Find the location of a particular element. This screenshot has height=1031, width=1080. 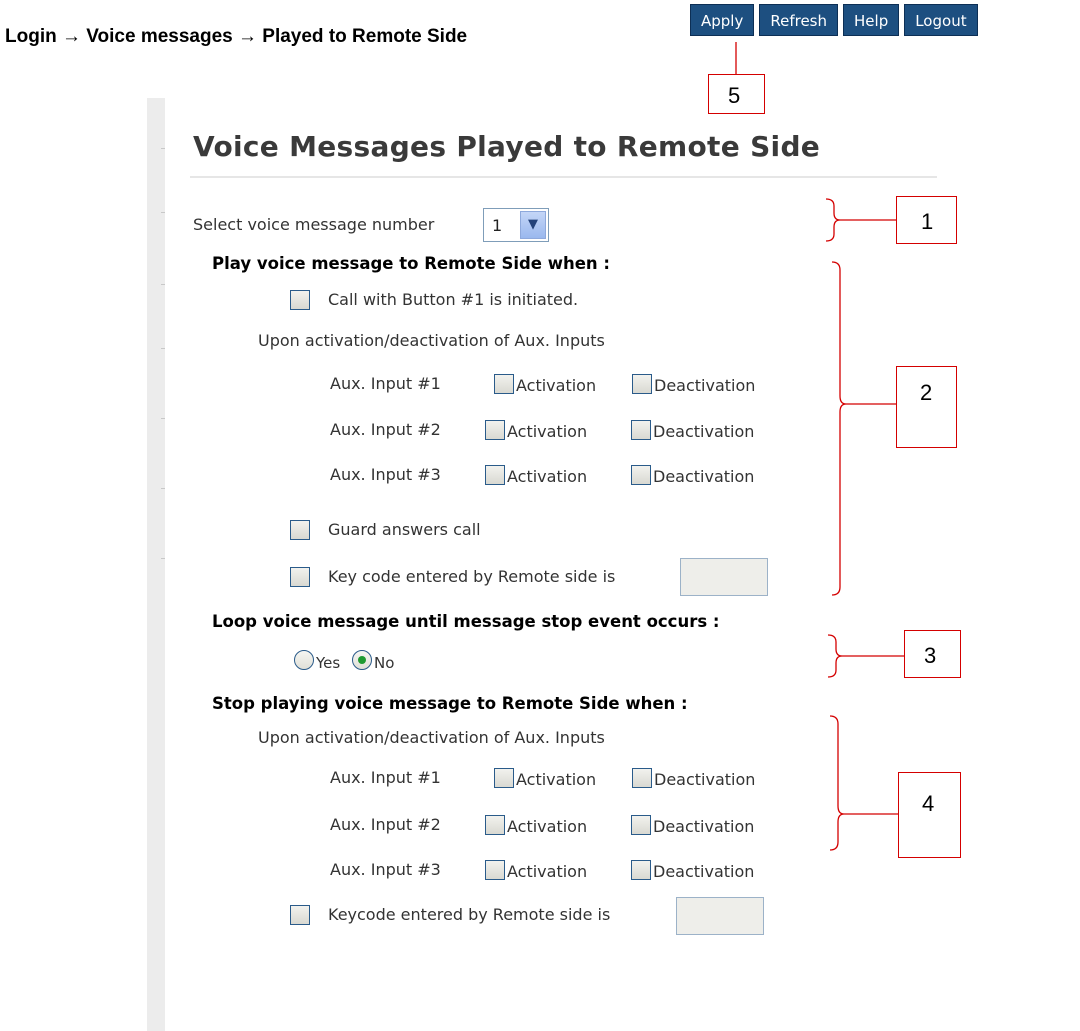

callout-3: 3 is located at coordinates (932, 654).